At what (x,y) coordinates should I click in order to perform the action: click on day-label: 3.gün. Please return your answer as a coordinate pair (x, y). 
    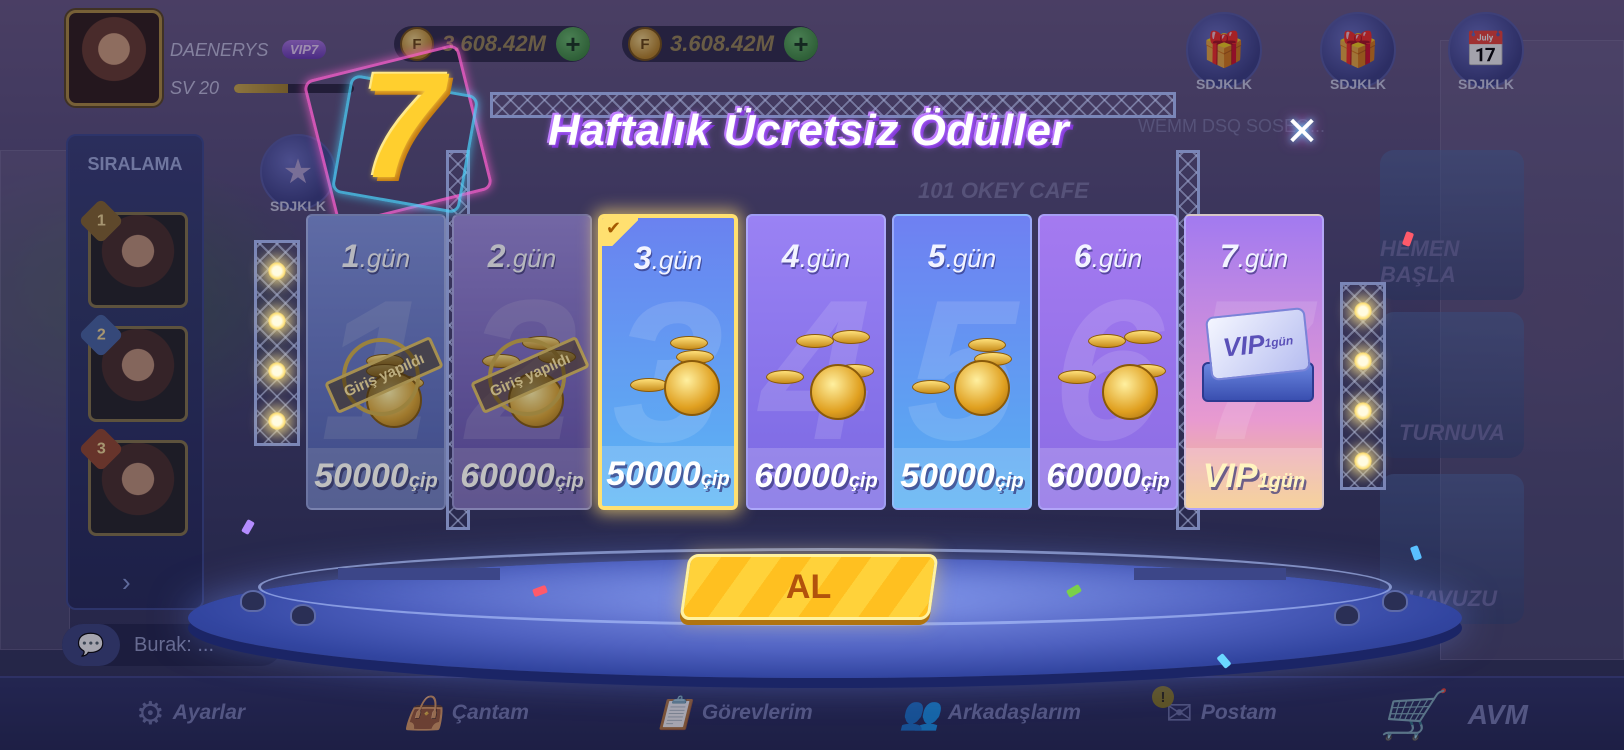
    Looking at the image, I should click on (668, 258).